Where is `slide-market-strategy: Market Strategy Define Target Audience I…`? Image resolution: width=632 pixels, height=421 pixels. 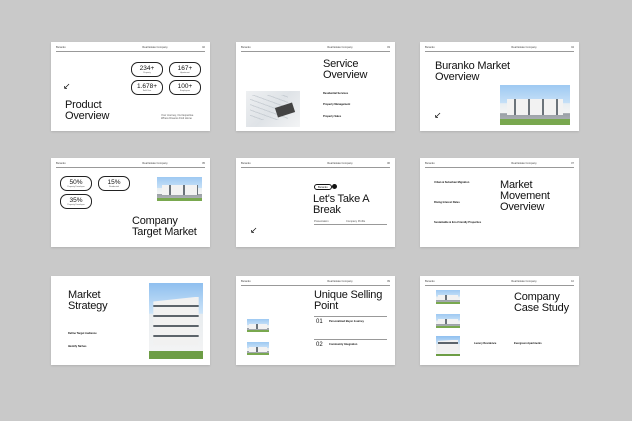 slide-market-strategy: Market Strategy Define Target Audience I… is located at coordinates (130, 320).